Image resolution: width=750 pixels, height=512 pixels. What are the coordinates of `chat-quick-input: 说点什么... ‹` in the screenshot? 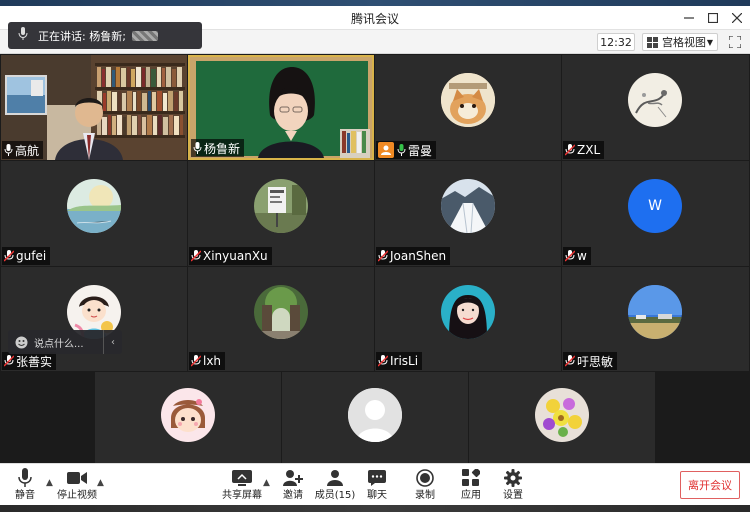 It's located at (65, 342).